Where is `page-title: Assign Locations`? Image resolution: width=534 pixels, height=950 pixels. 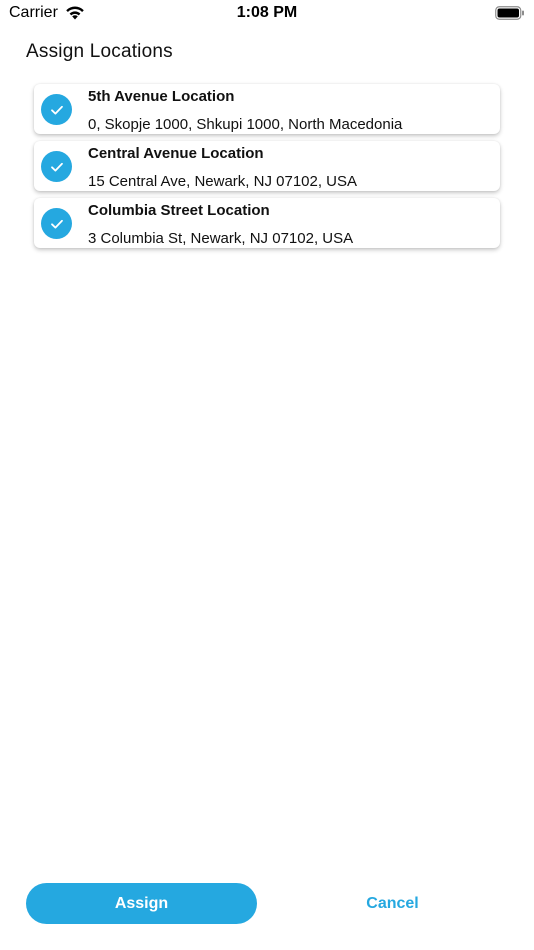 page-title: Assign Locations is located at coordinates (99, 51).